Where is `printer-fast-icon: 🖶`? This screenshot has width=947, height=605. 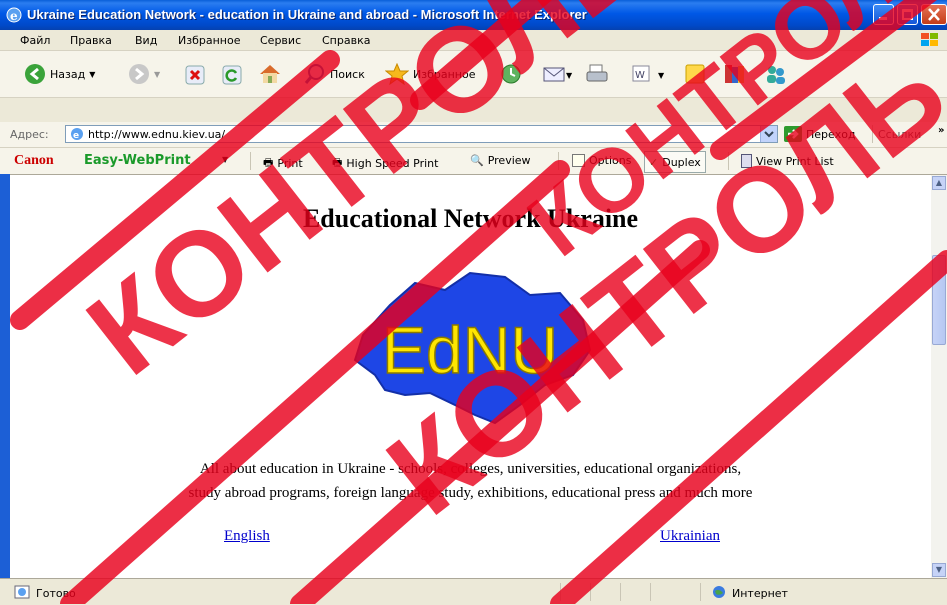
printer-fast-icon: 🖶 is located at coordinates (337, 162).